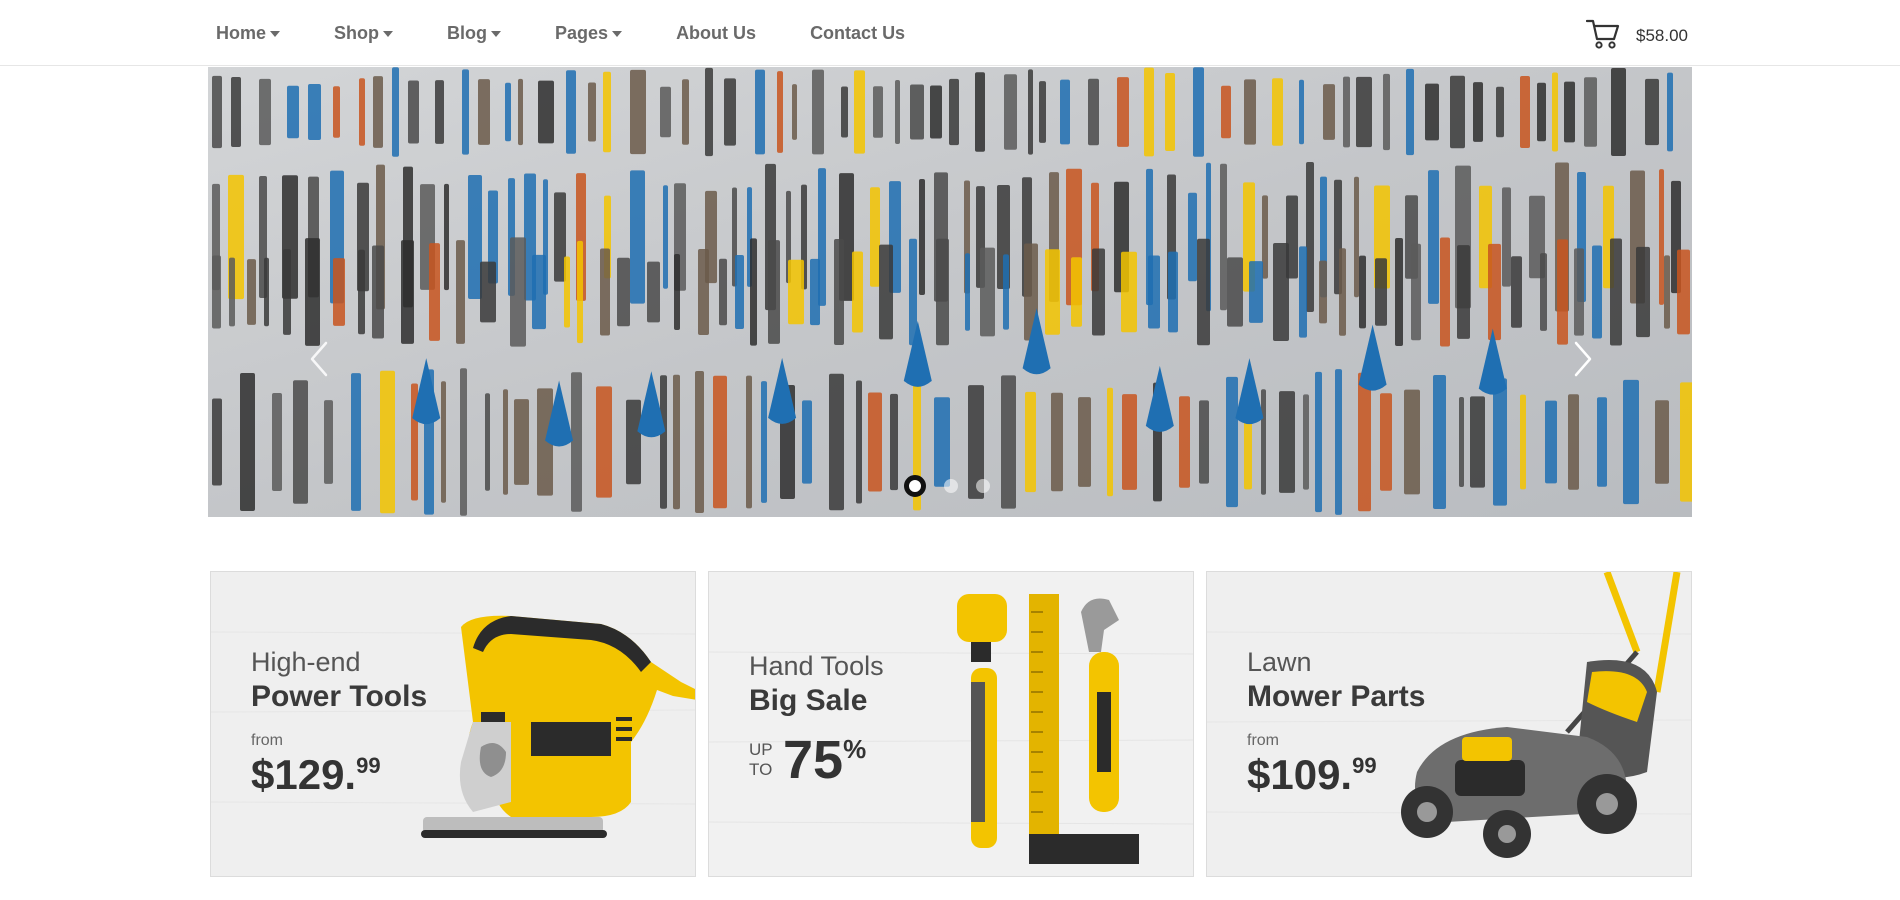  Describe the element at coordinates (1336, 696) in the screenshot. I see `promo-title: Mower Parts` at that location.